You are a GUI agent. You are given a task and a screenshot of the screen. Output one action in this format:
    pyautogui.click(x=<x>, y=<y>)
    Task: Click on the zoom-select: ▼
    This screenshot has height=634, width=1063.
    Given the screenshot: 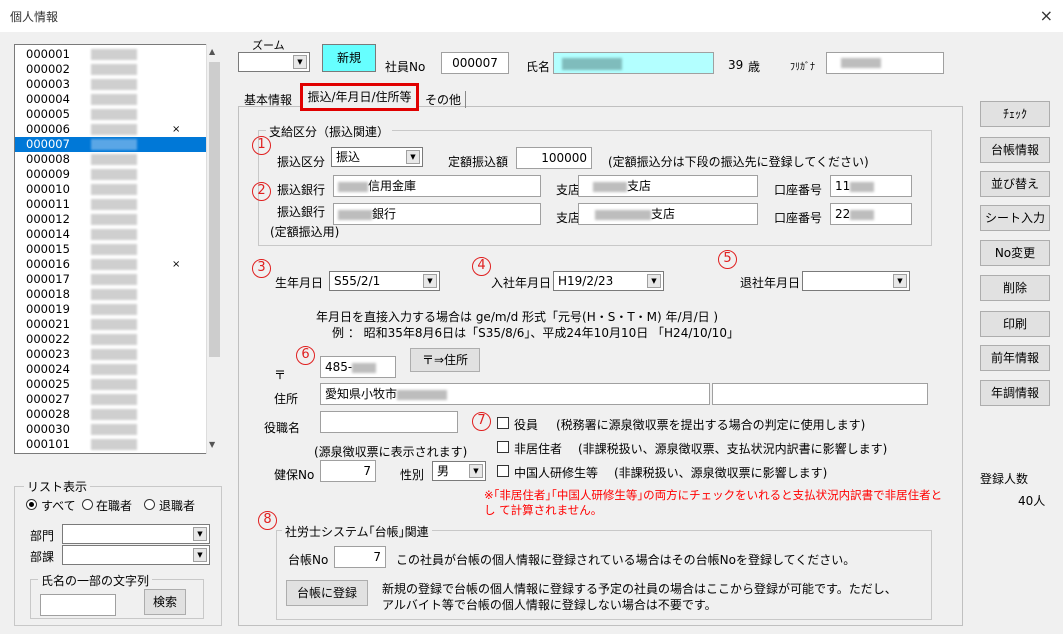 What is the action you would take?
    pyautogui.click(x=274, y=62)
    